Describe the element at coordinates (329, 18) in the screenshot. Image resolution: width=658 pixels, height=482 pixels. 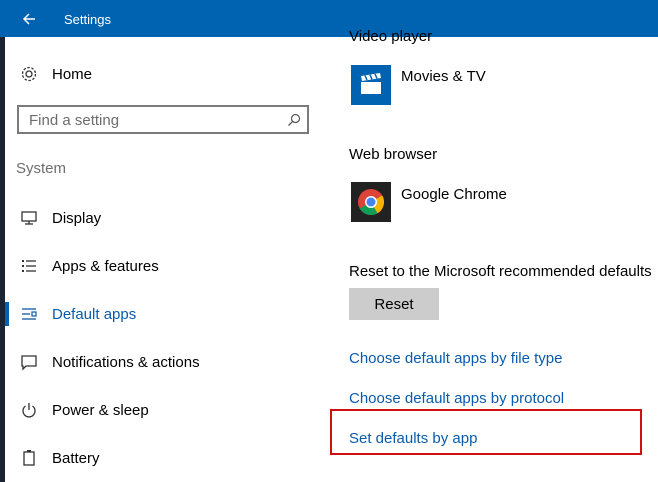
I see `title-bar: Settings` at that location.